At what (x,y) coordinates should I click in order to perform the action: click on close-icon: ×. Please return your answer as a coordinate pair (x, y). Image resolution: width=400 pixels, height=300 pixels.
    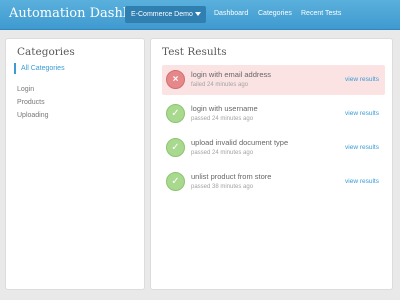
    Looking at the image, I should click on (175, 79).